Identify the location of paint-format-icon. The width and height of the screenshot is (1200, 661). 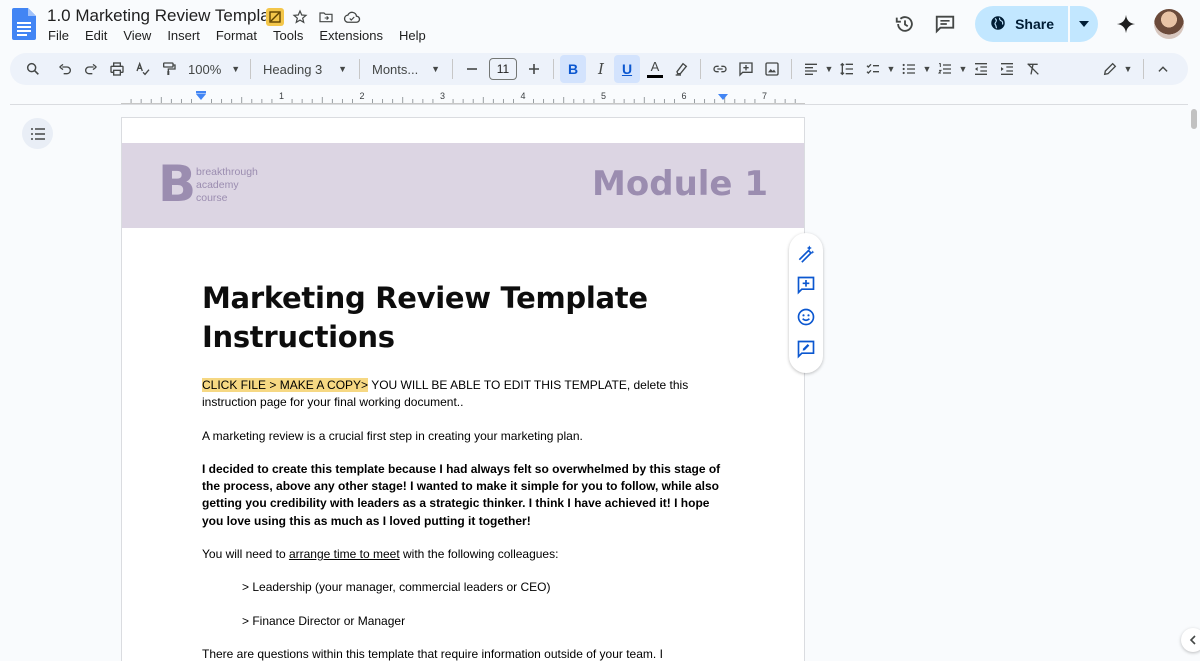
(169, 69).